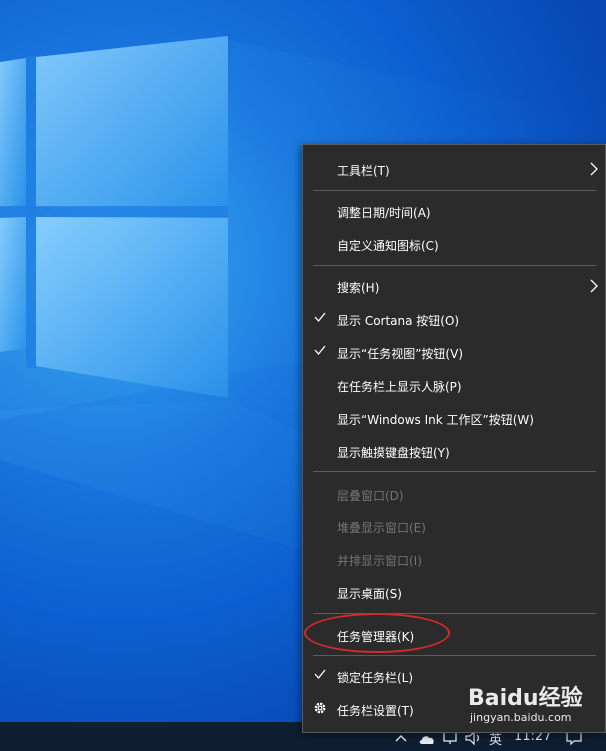 The image size is (606, 751). What do you see at coordinates (381, 528) in the screenshot?
I see `menu-item-label: 堆叠显示窗口(E)` at bounding box center [381, 528].